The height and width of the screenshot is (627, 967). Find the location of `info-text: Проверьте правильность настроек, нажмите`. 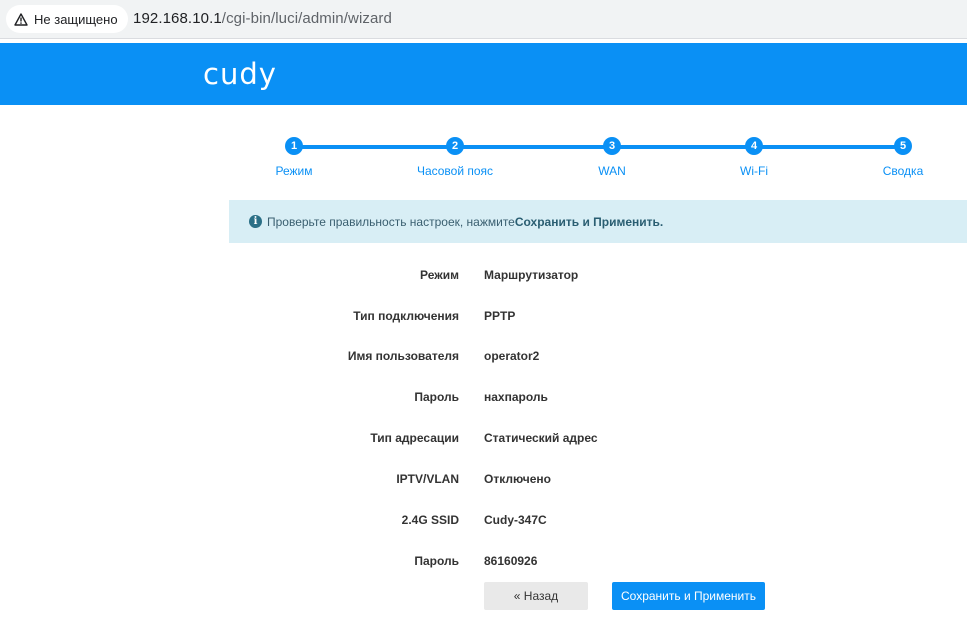

info-text: Проверьте правильность настроек, нажмите is located at coordinates (391, 221).